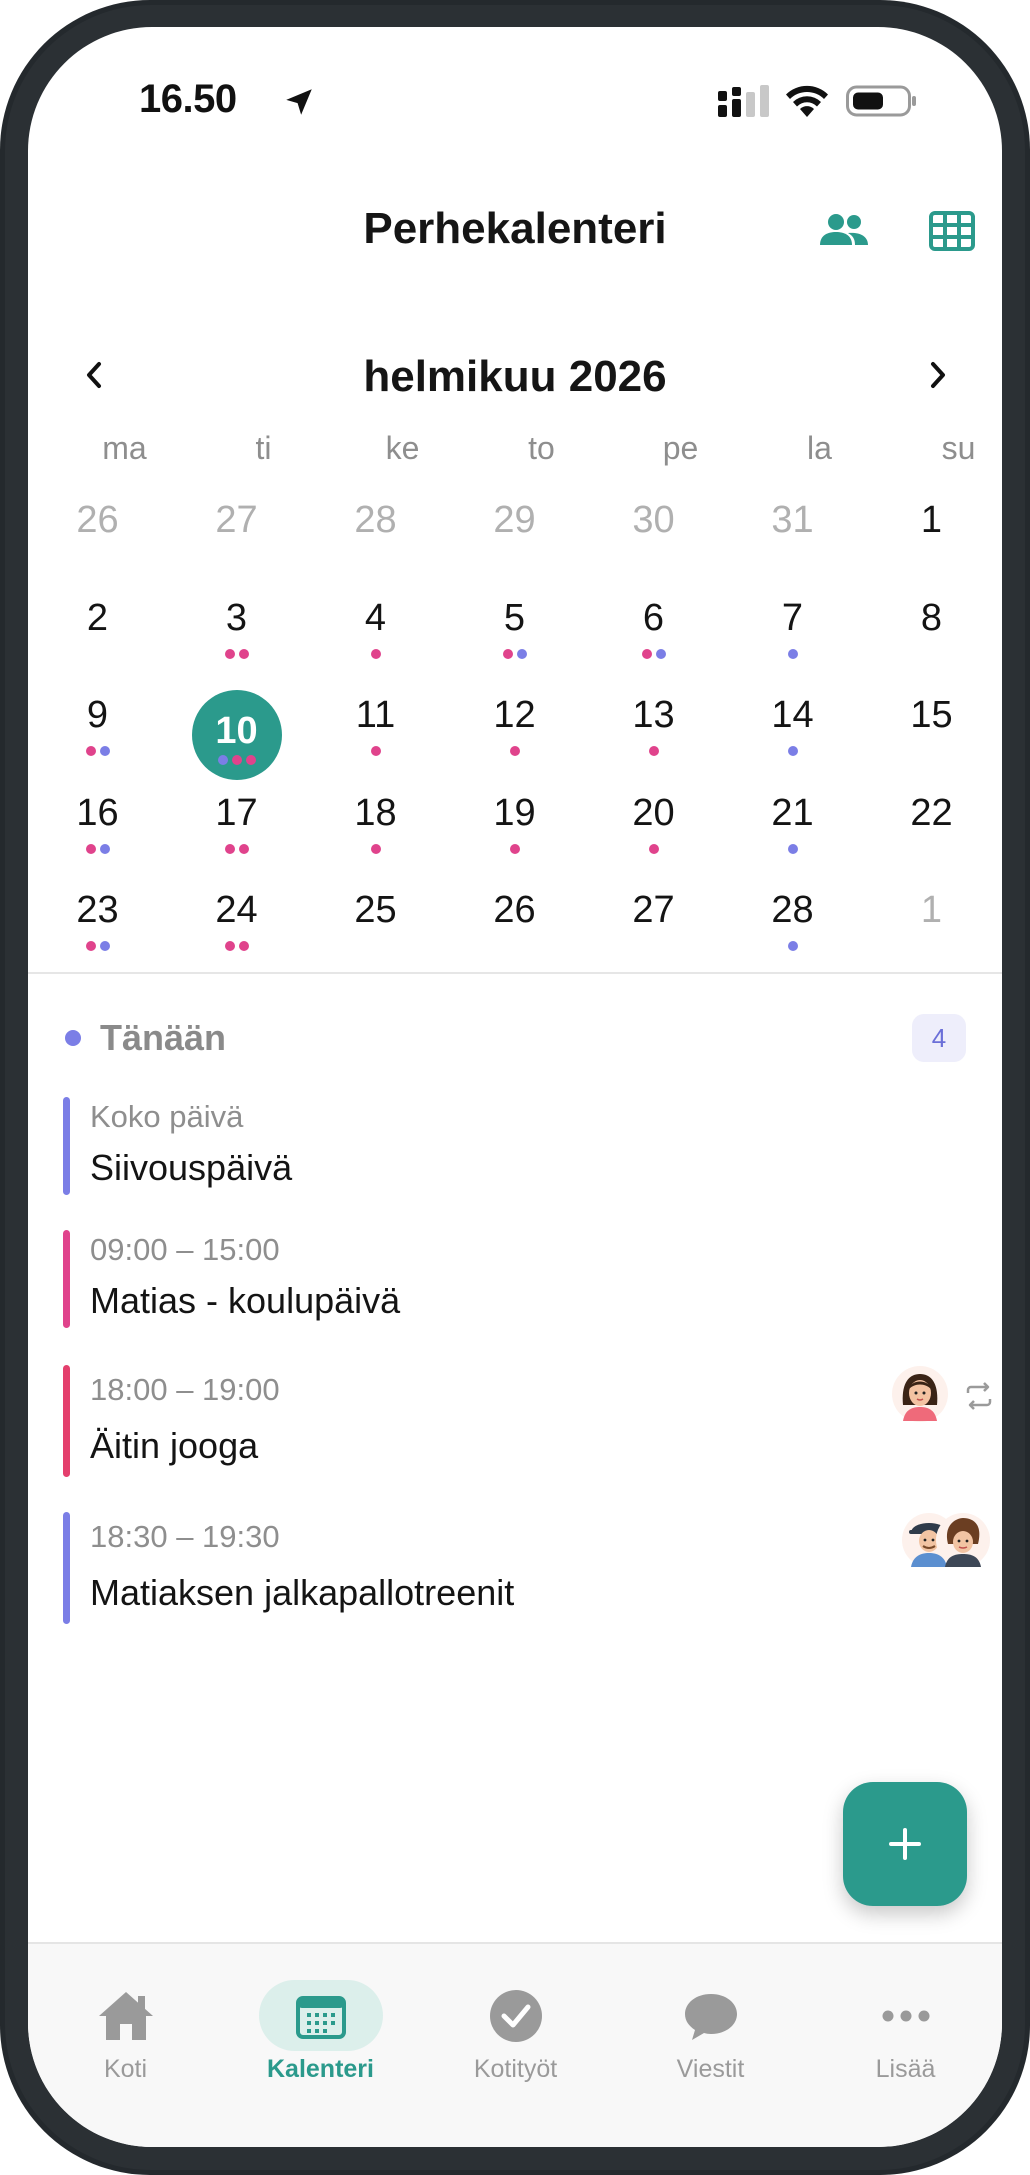 This screenshot has width=1030, height=2175. I want to click on add-event-button, so click(905, 1844).